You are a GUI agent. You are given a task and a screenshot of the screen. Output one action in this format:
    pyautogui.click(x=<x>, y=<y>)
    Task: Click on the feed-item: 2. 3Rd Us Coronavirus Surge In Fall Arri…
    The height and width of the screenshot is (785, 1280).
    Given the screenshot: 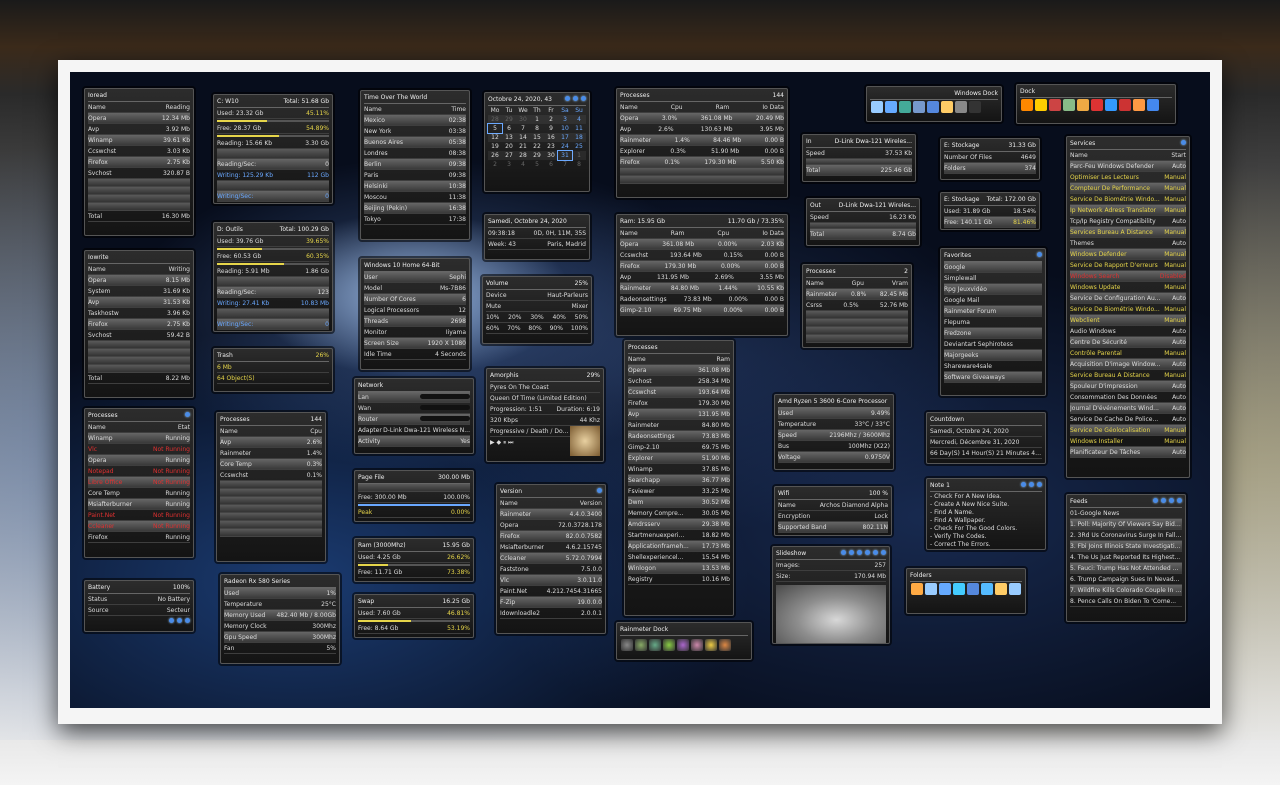 What is the action you would take?
    pyautogui.click(x=1126, y=535)
    